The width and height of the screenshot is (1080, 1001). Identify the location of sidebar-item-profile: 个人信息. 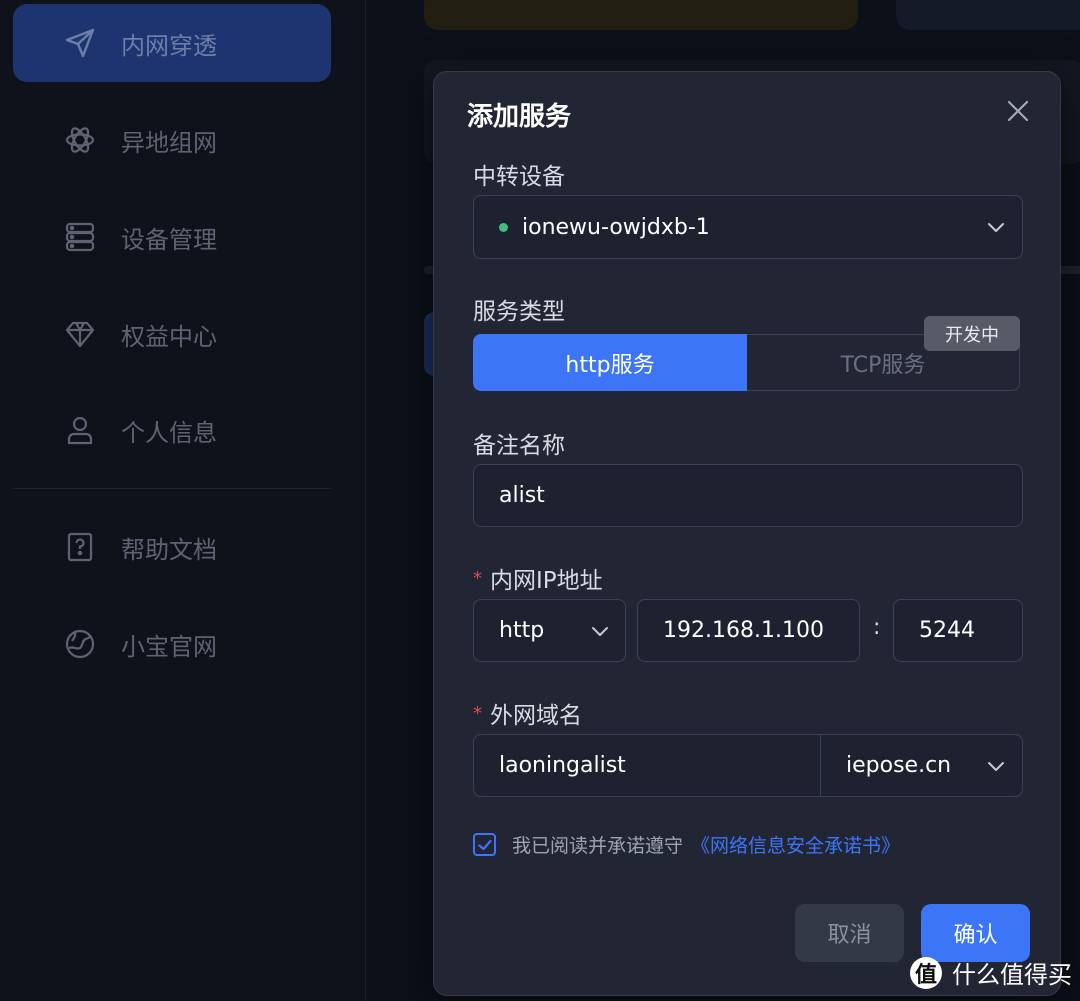
(172, 430).